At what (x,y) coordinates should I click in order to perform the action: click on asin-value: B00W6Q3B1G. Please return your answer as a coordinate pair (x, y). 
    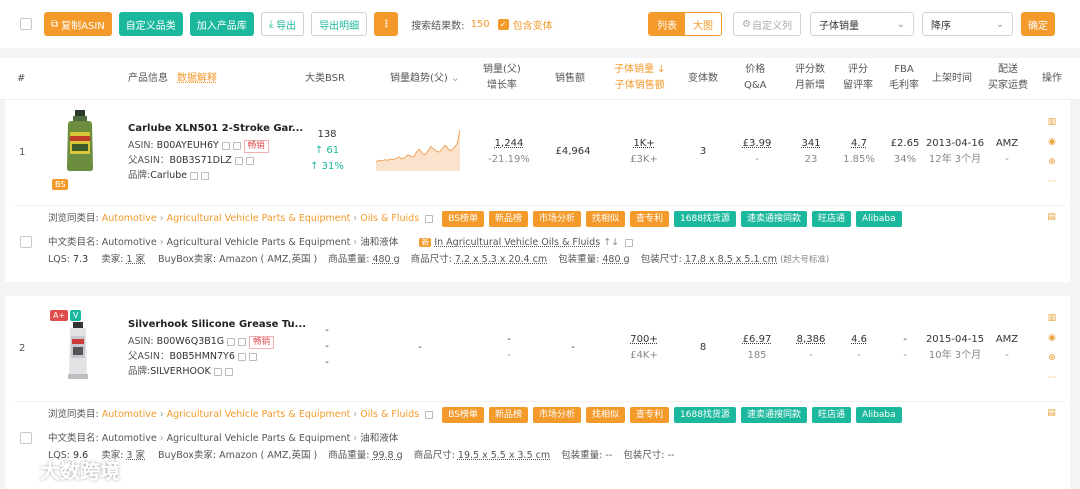
    Looking at the image, I should click on (191, 341).